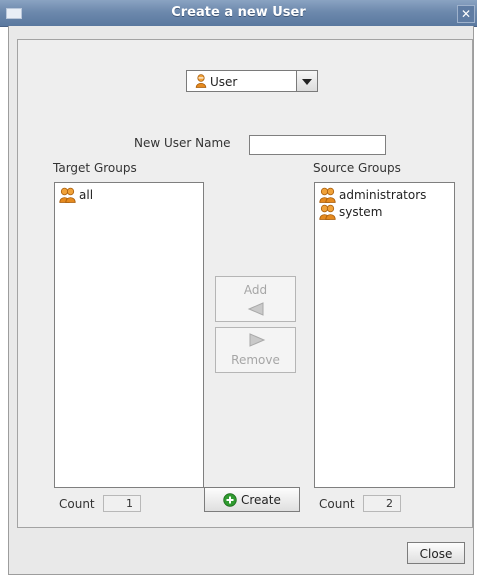 The height and width of the screenshot is (577, 477). I want to click on new-user-name-label: New User Name, so click(182, 143).